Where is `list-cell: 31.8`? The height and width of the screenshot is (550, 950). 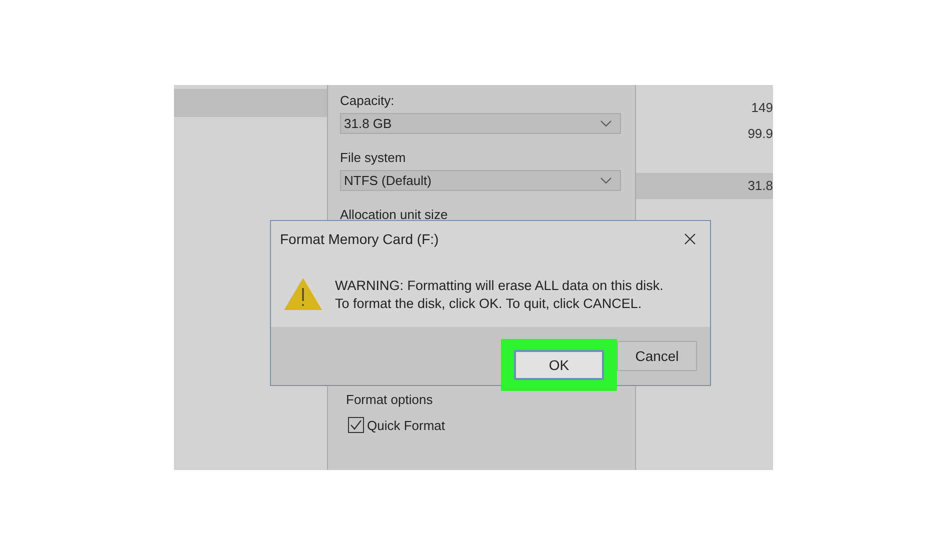 list-cell: 31.8 is located at coordinates (704, 186).